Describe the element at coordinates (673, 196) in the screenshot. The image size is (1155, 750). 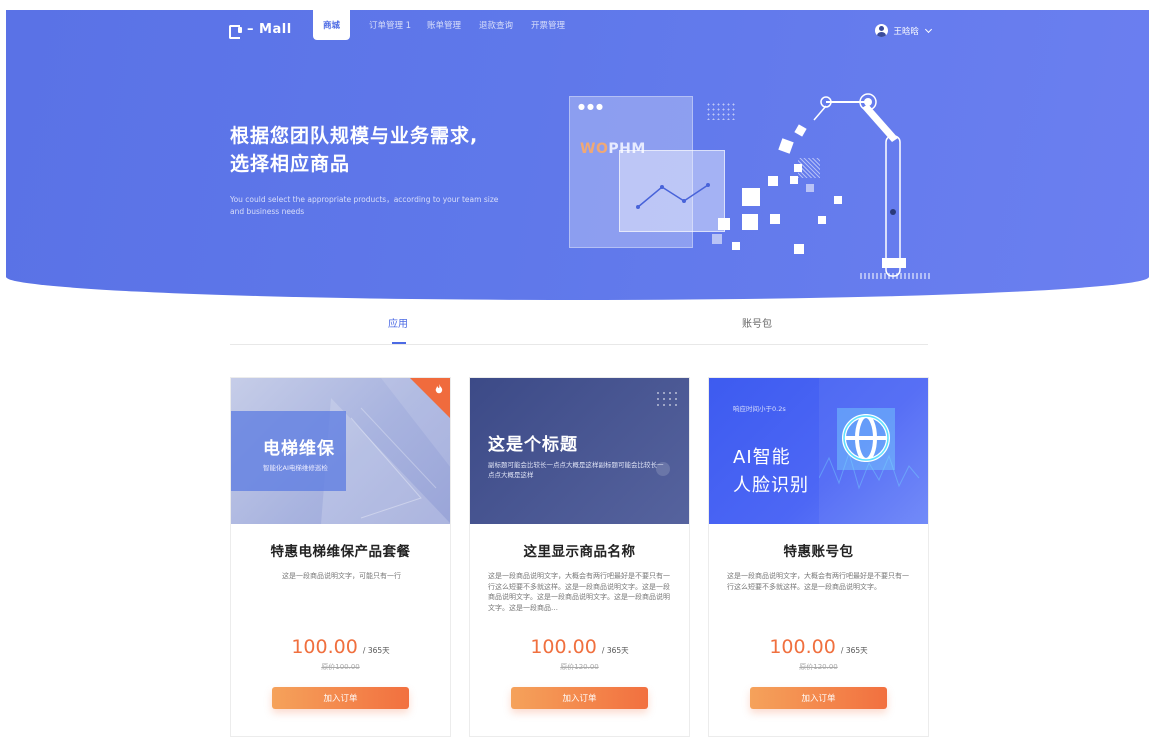
I see `line-chart-icon` at that location.